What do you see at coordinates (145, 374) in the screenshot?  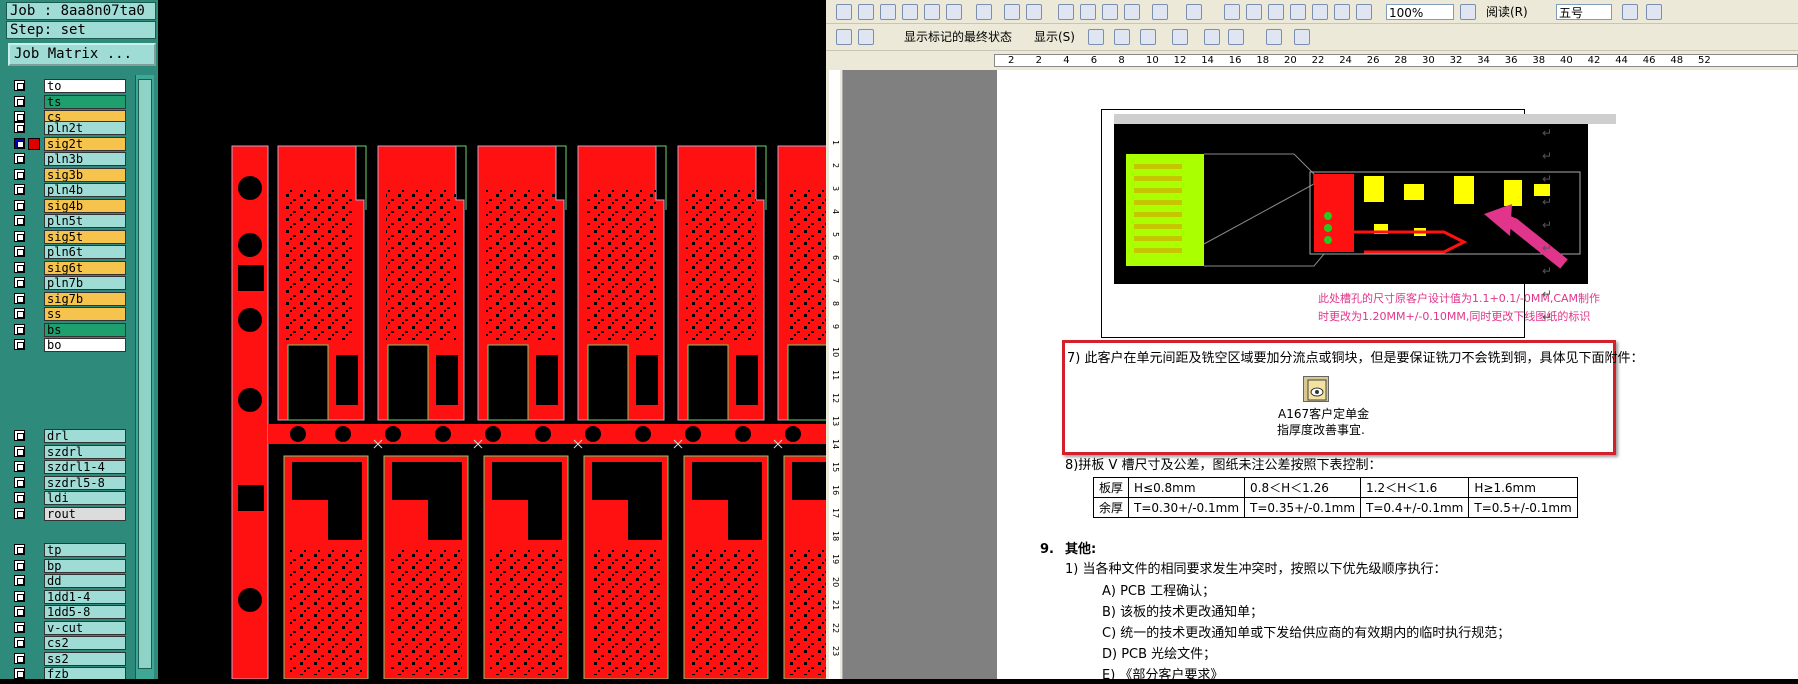 I see `scrollbar-thumb` at bounding box center [145, 374].